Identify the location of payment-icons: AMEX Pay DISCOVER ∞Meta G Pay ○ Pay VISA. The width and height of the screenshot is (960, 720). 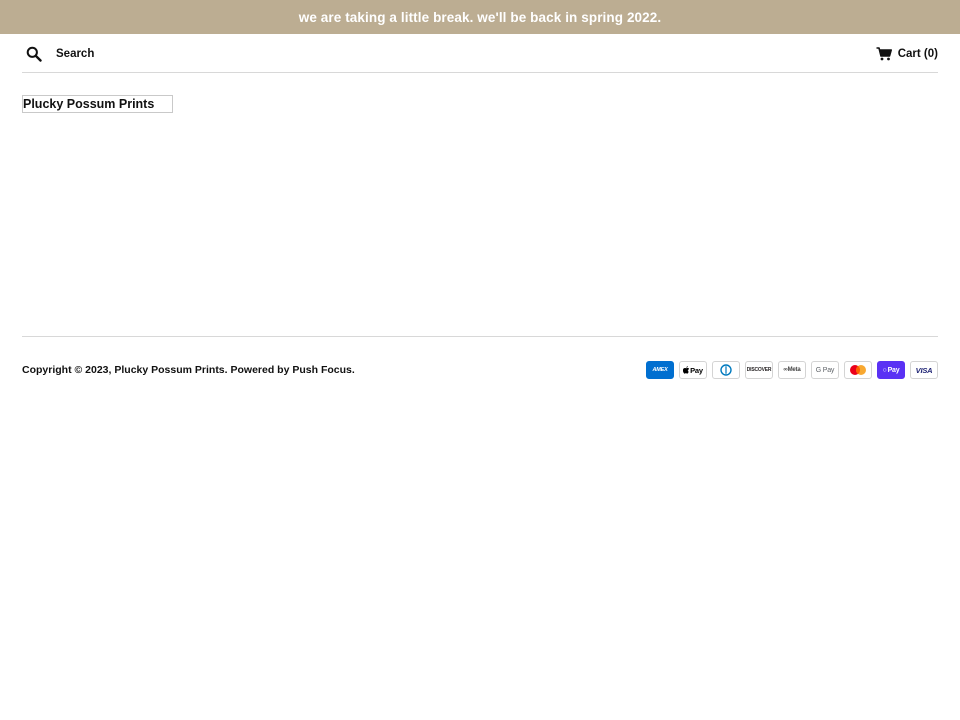
(792, 370).